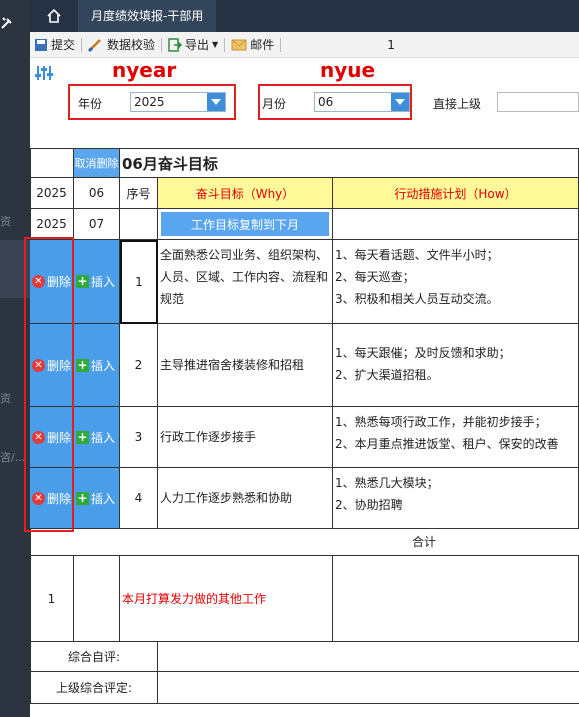  I want to click on supervisor-eval-input, so click(368, 688).